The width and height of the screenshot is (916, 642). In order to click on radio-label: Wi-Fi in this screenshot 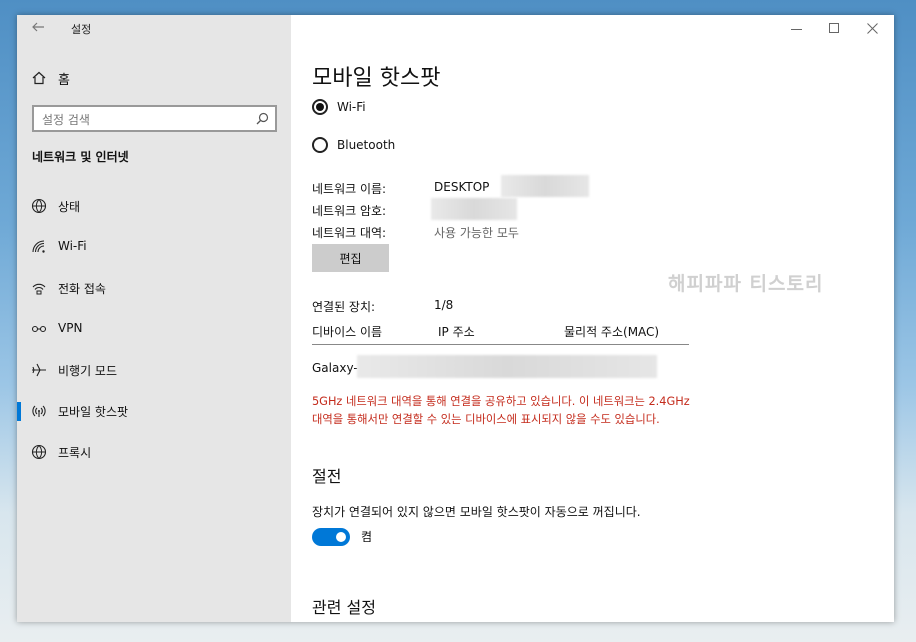, I will do `click(351, 107)`.